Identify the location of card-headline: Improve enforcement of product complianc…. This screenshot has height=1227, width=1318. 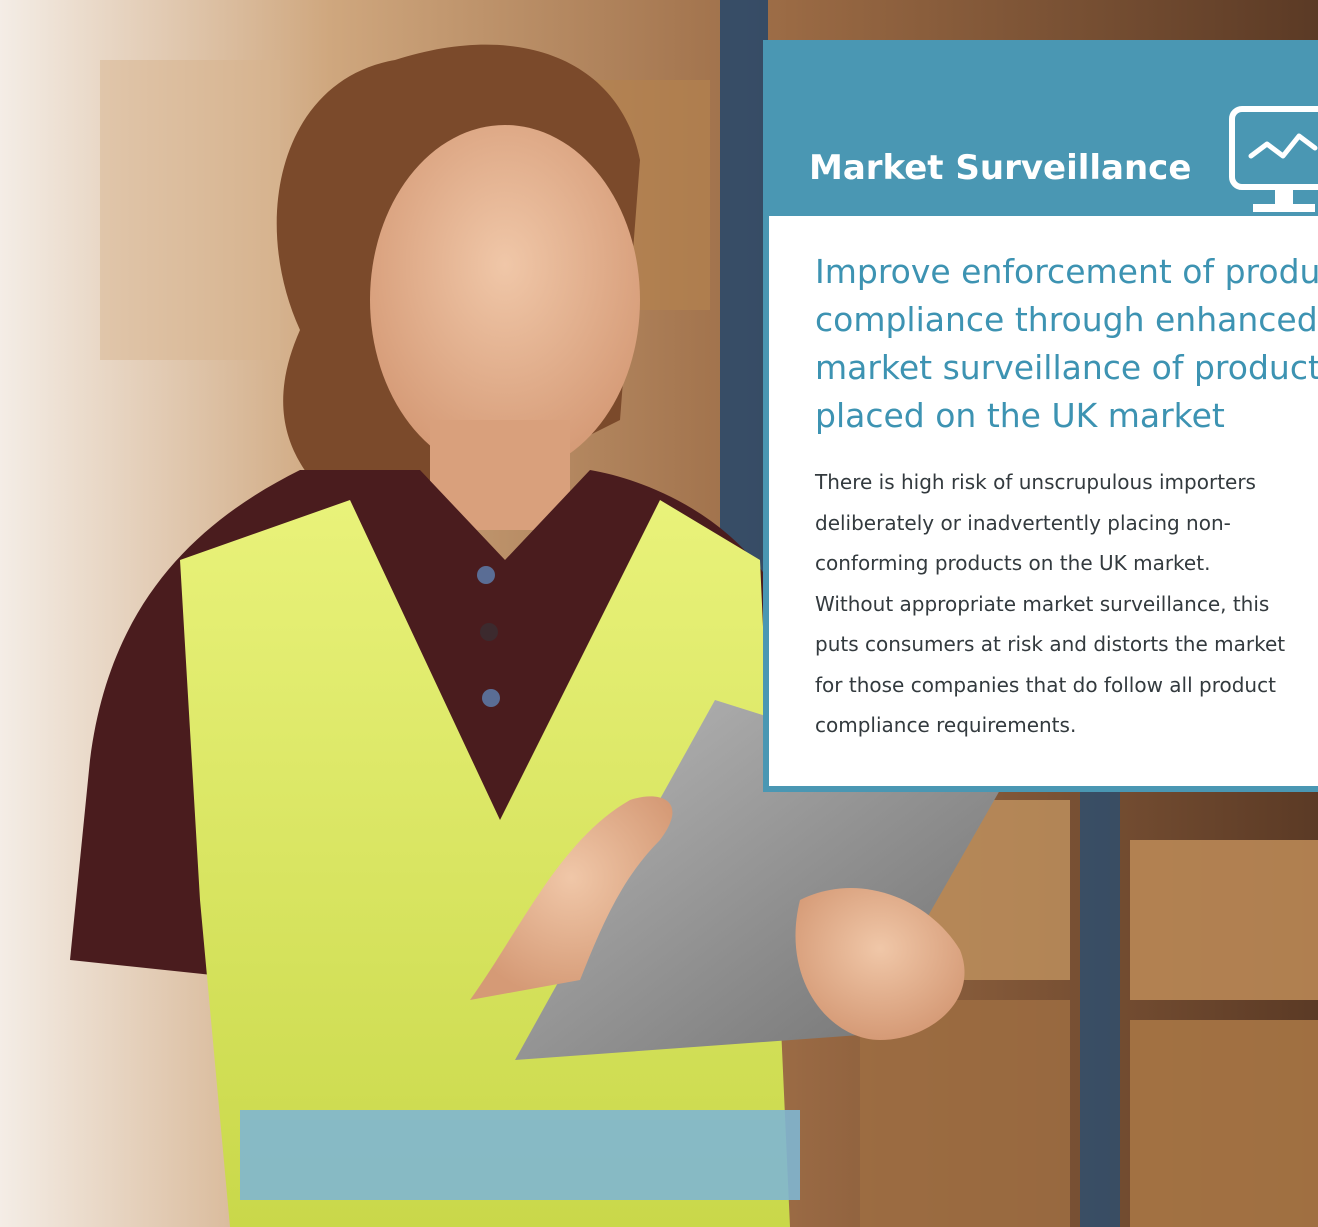
(1066, 344).